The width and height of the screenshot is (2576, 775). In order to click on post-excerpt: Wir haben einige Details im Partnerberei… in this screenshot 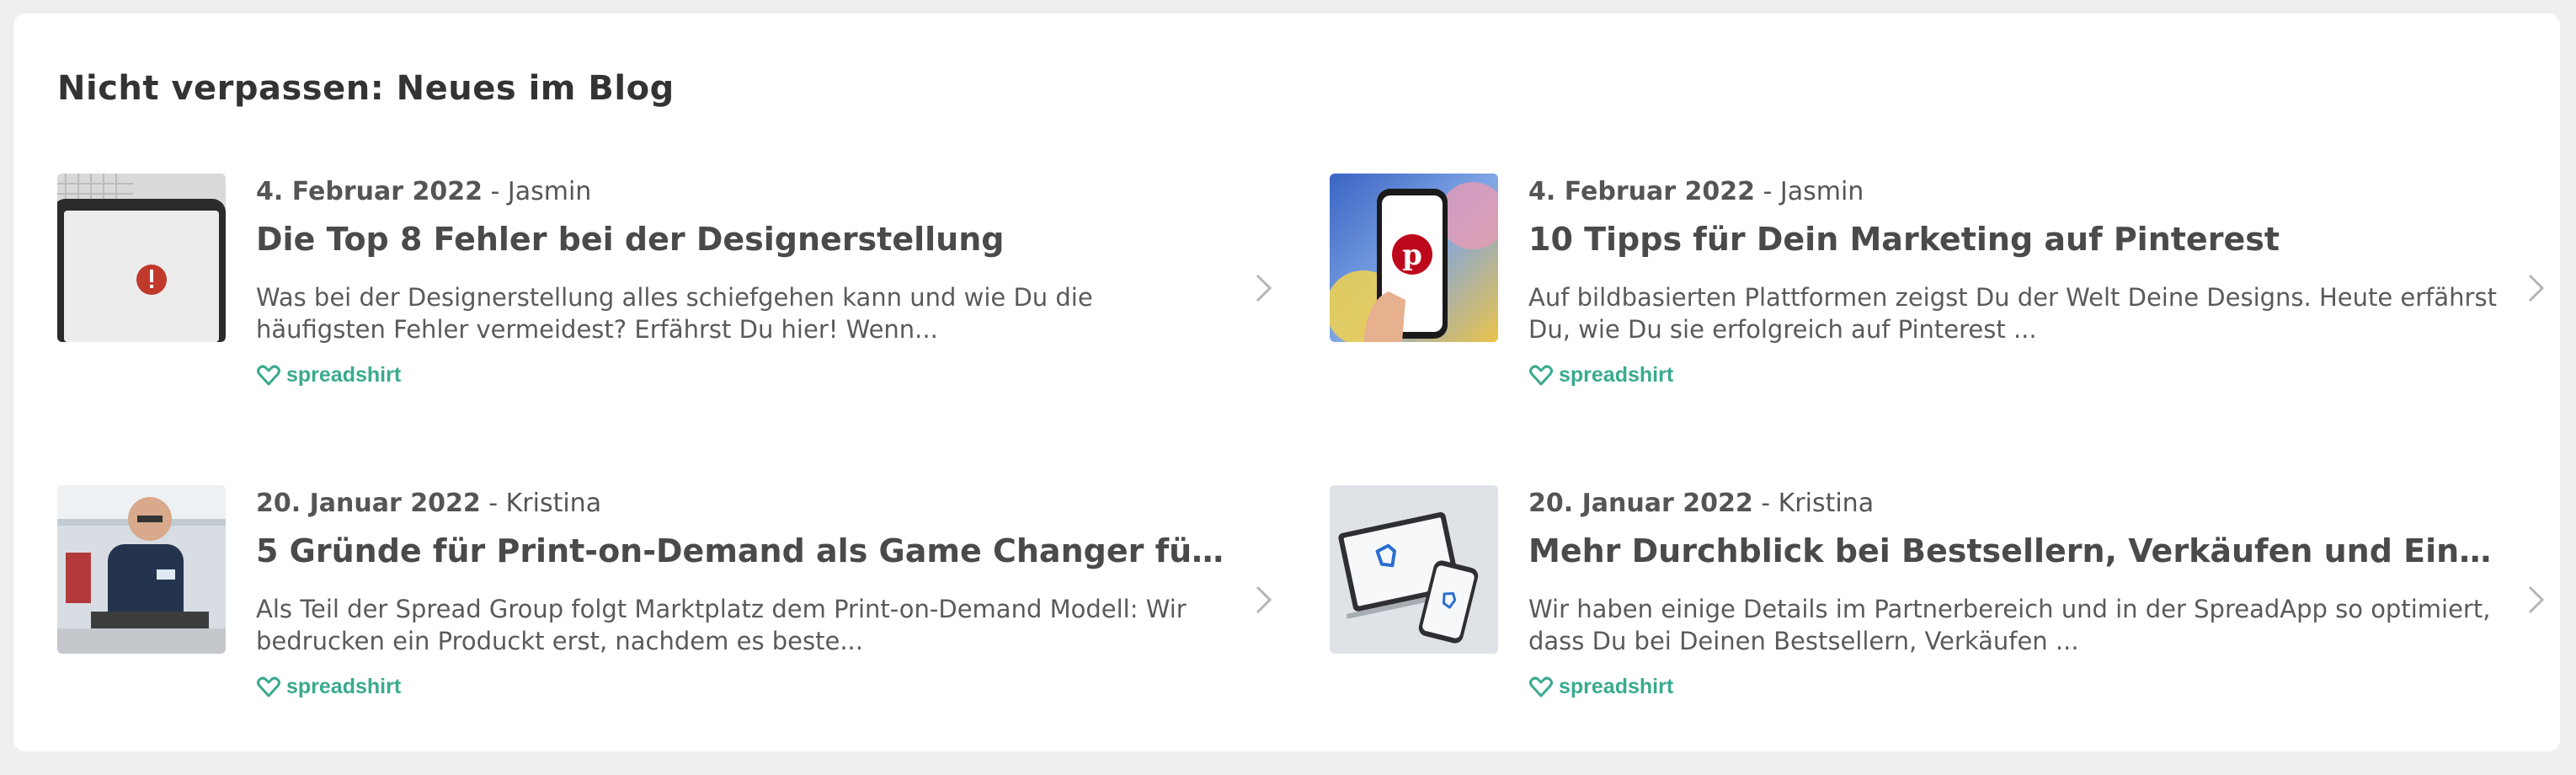, I will do `click(2009, 625)`.